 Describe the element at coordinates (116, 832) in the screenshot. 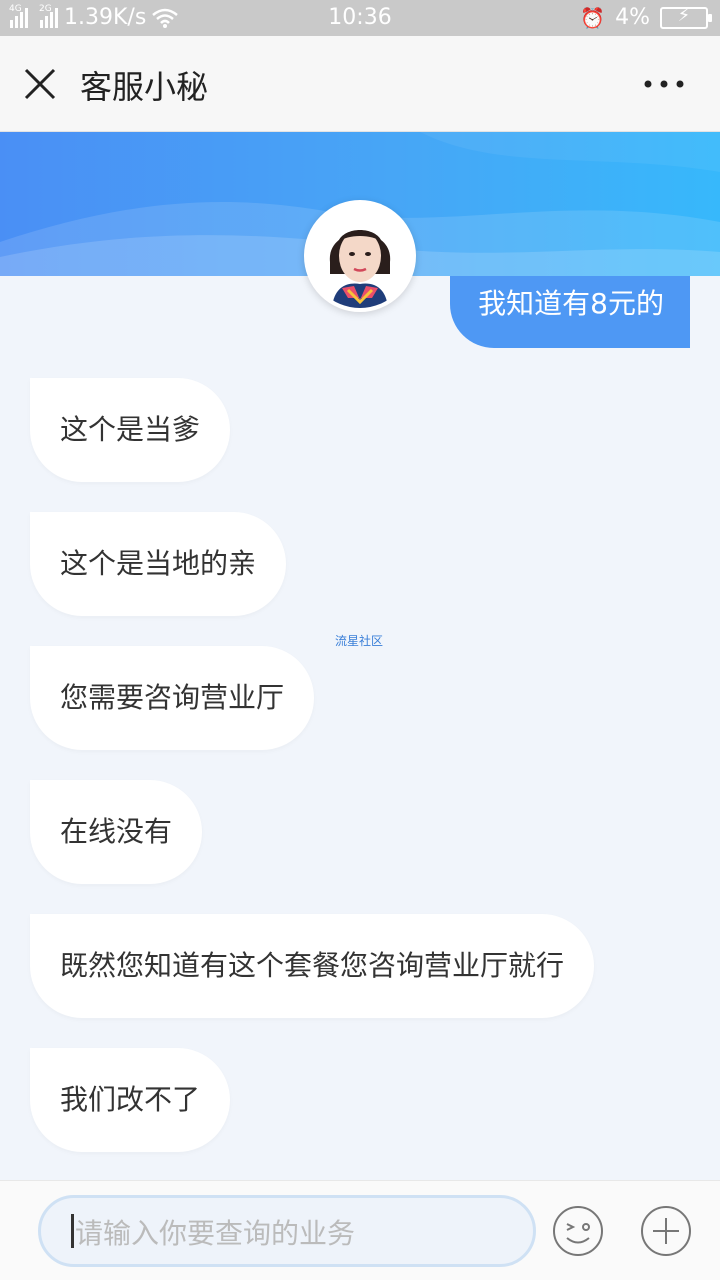

I see `agent-message-bubble: 在线没有` at that location.